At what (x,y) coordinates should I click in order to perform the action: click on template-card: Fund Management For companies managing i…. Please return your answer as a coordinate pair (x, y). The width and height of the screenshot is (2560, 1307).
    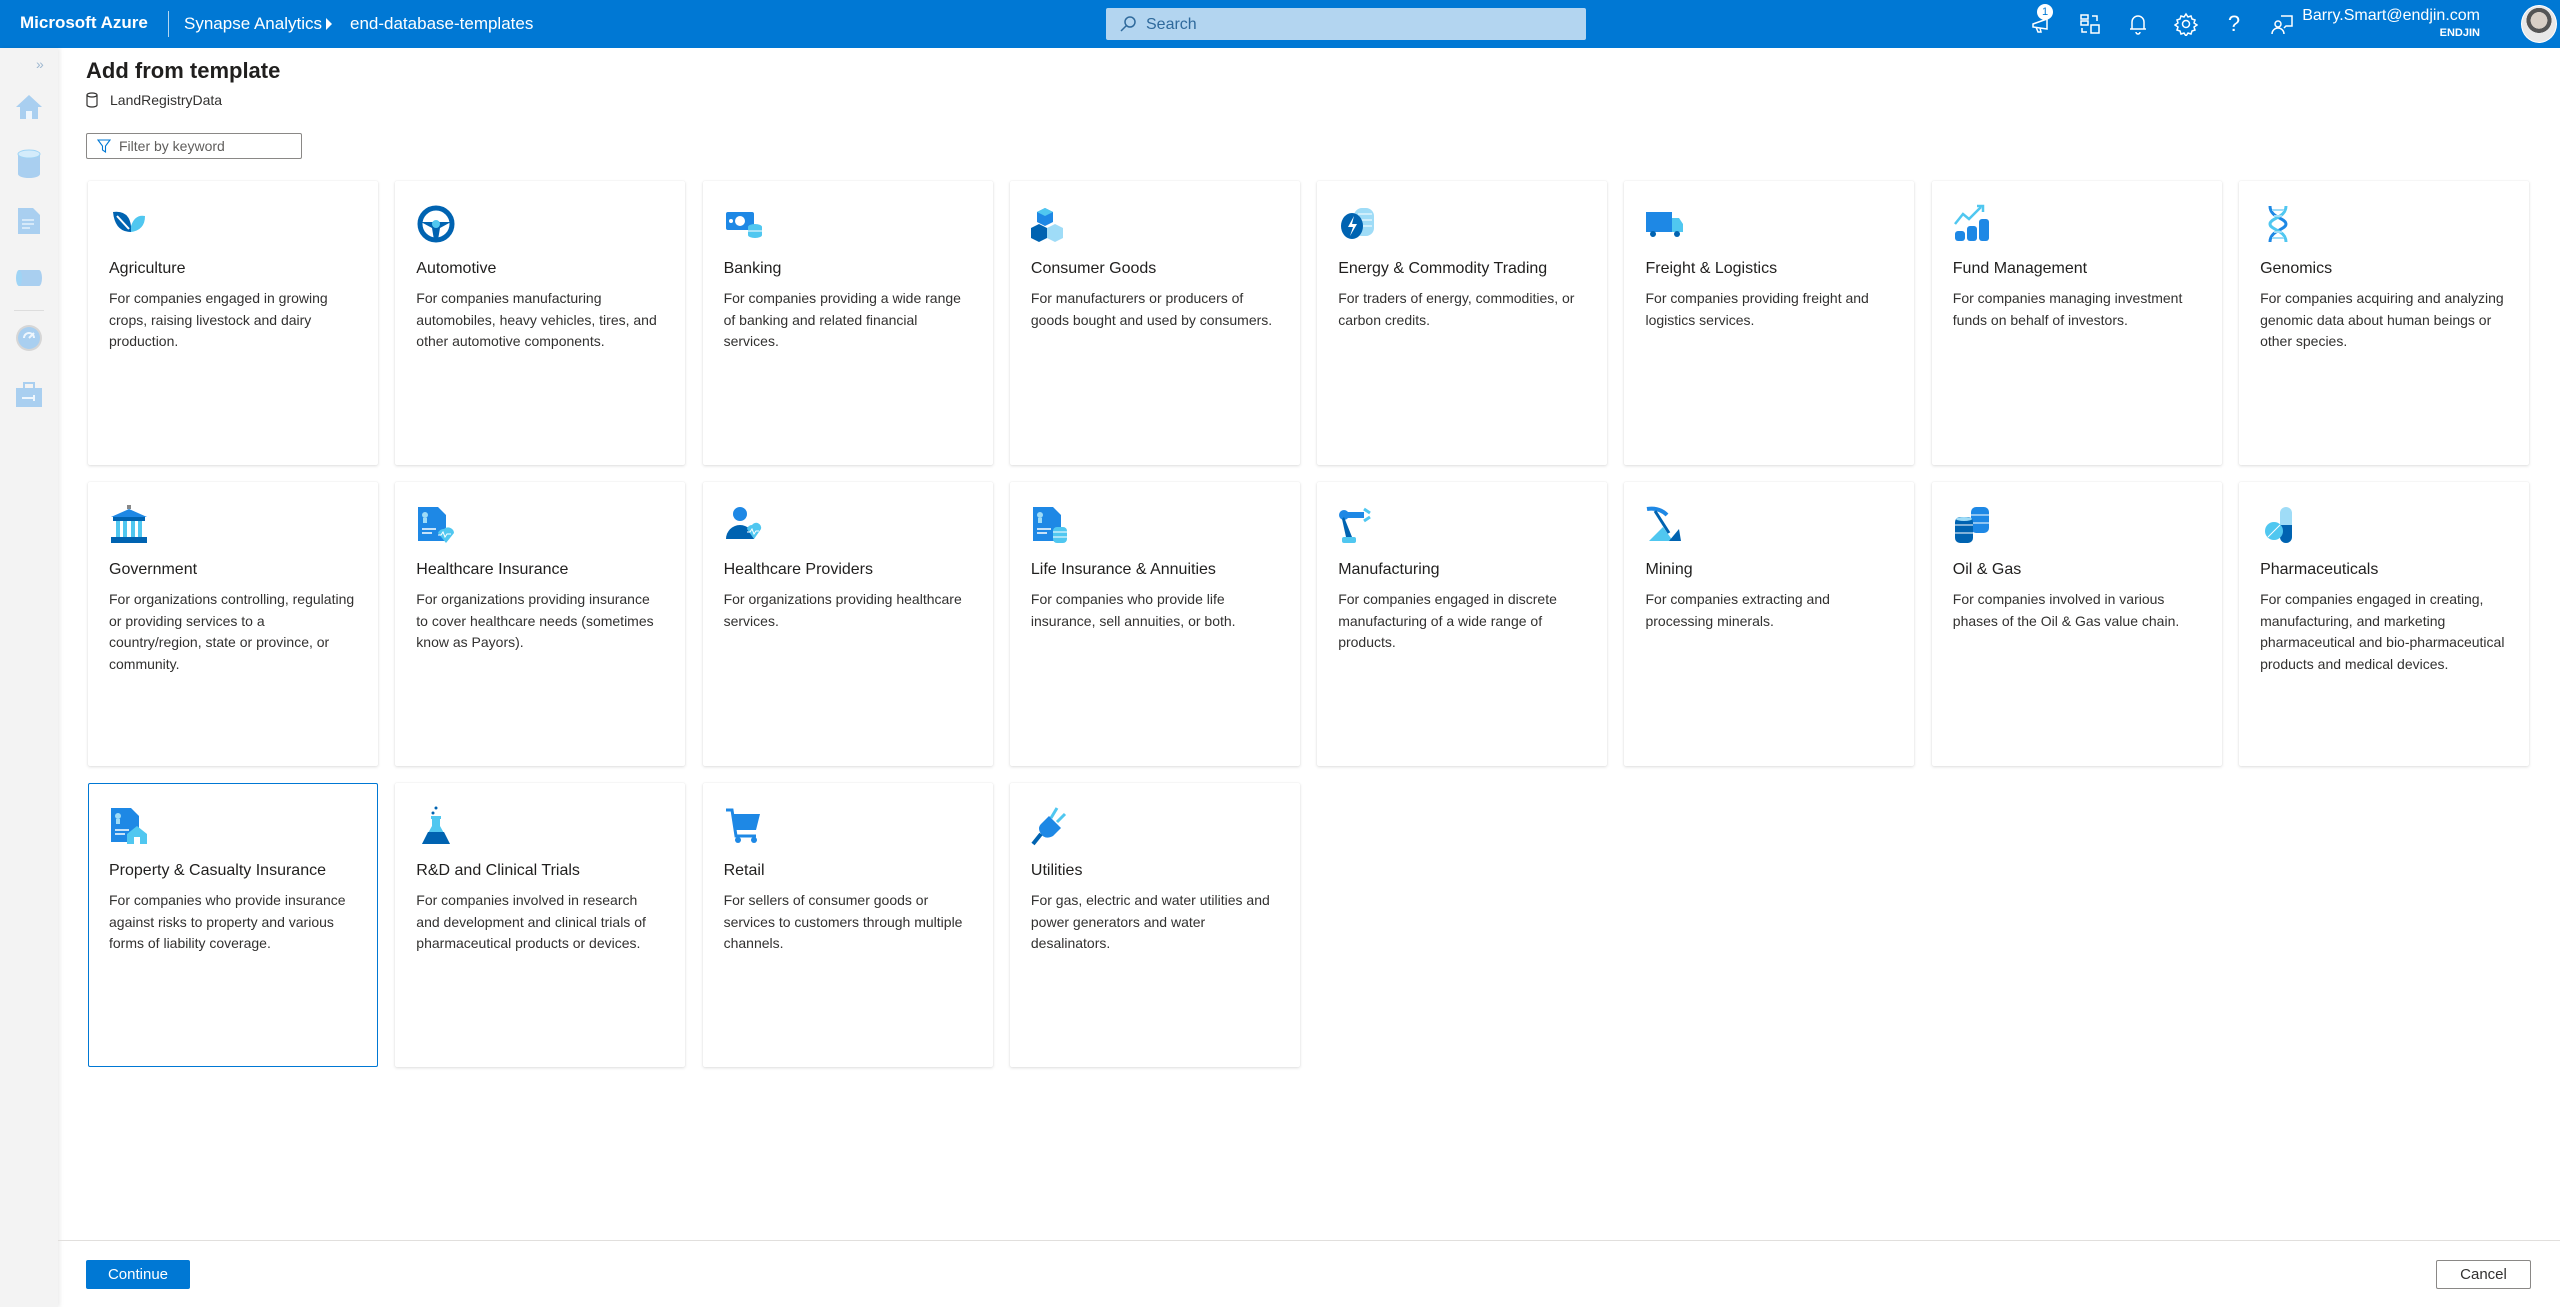
    Looking at the image, I should click on (2076, 323).